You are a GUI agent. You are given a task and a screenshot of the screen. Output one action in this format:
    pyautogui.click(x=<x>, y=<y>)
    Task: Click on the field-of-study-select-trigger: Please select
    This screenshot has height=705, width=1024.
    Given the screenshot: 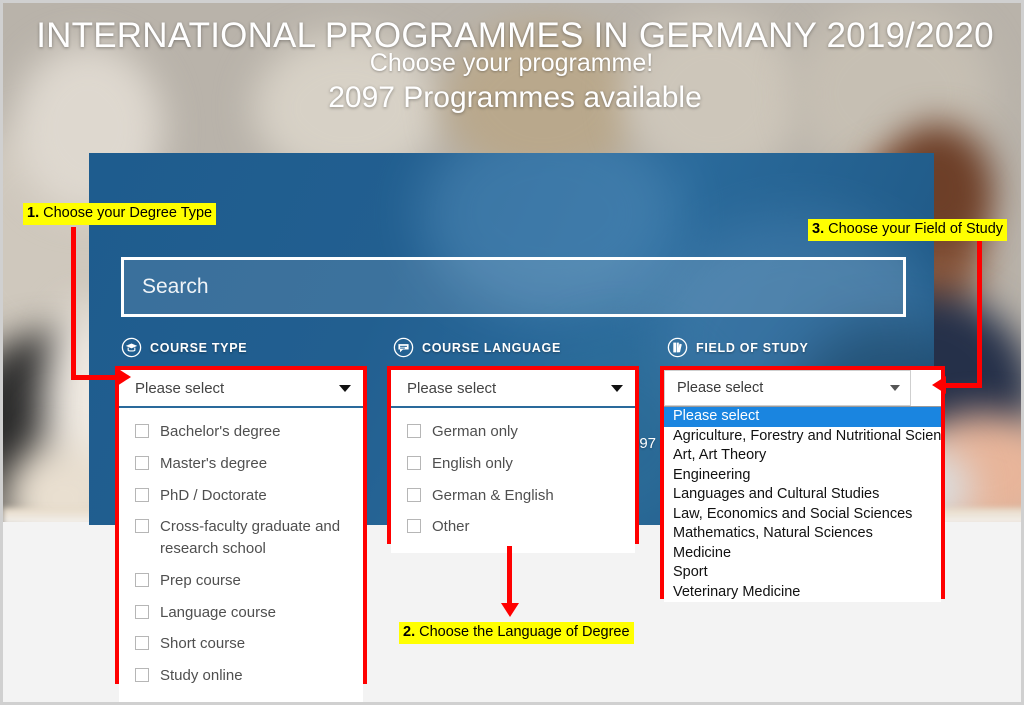 What is the action you would take?
    pyautogui.click(x=787, y=388)
    